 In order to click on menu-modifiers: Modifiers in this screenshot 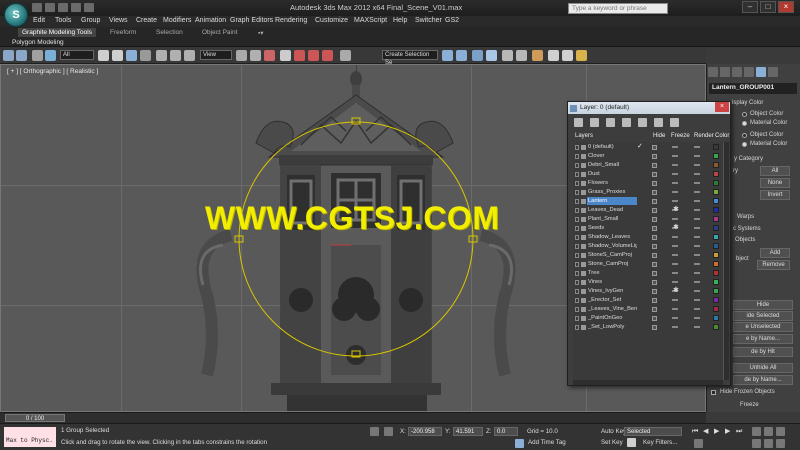, I will do `click(177, 20)`.